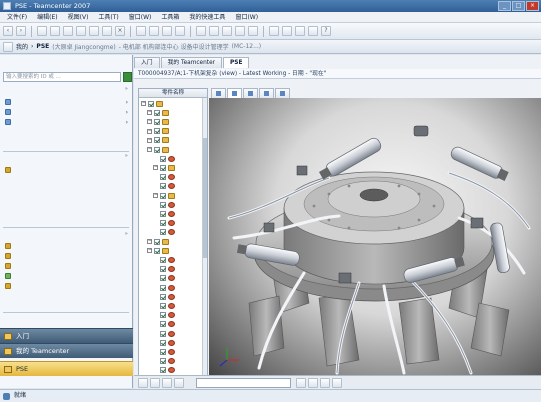 This screenshot has height=402, width=541. Describe the element at coordinates (8, 112) in the screenshot. I see `nav-item-worklist` at that location.